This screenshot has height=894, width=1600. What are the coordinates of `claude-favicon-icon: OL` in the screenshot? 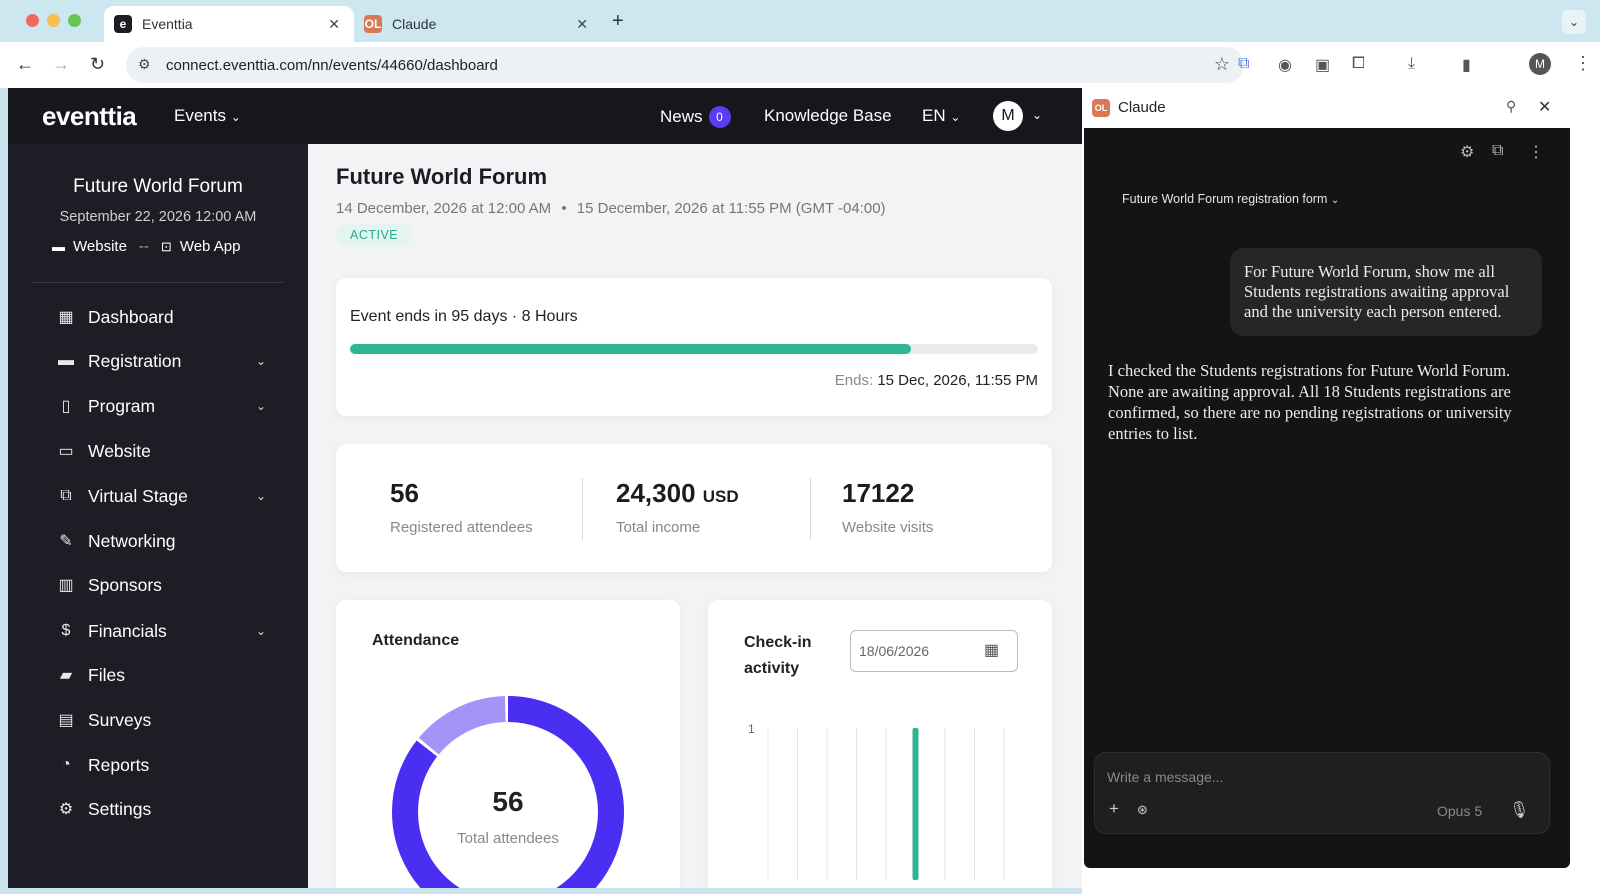 It's located at (373, 24).